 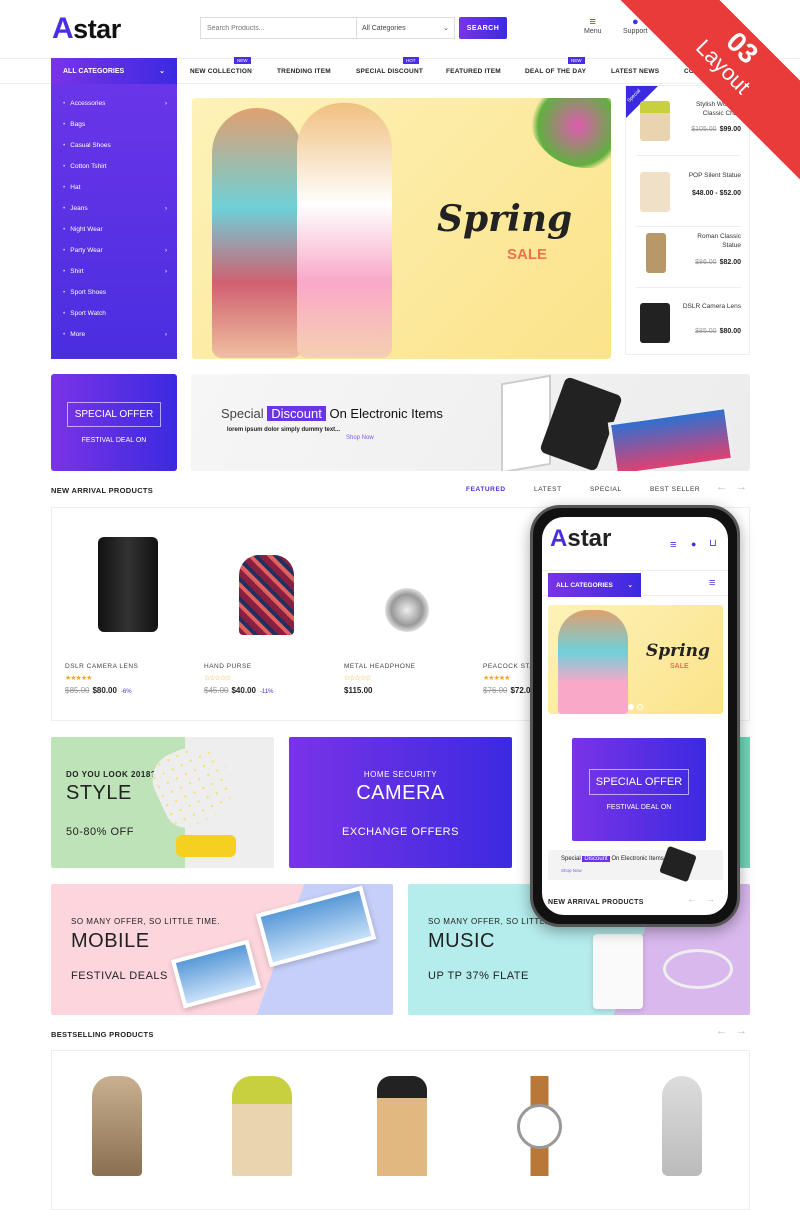 What do you see at coordinates (473, 71) in the screenshot?
I see `nav-featured-item: FEATURED ITEM` at bounding box center [473, 71].